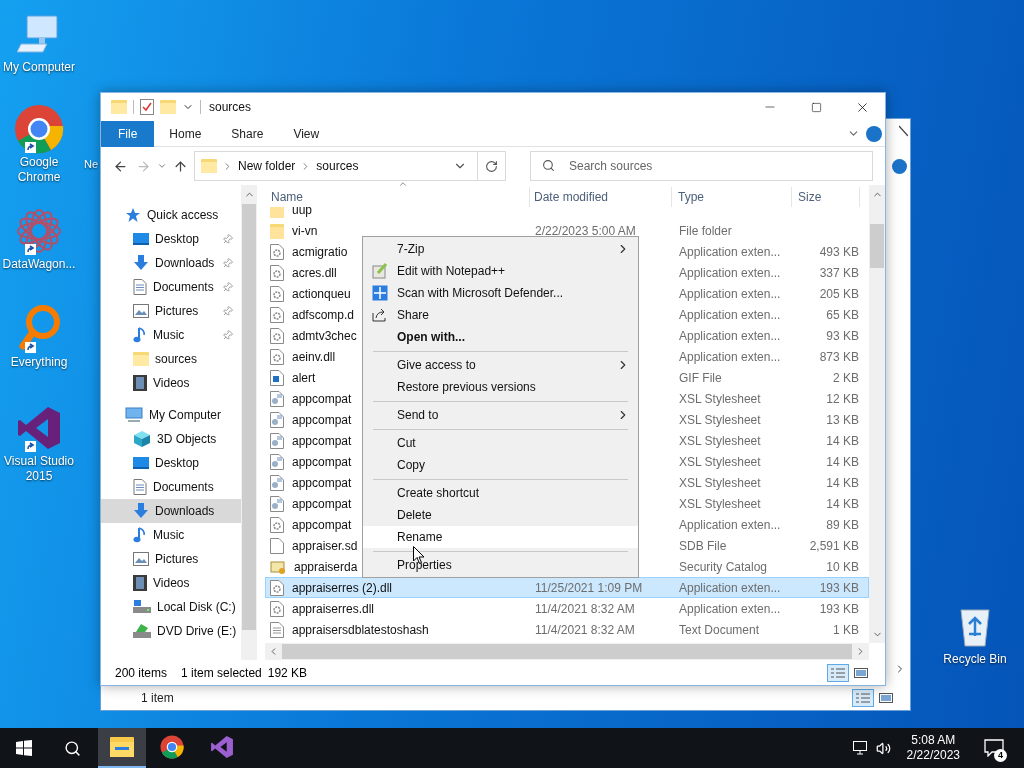  I want to click on file-name: aeinv.dll, so click(314, 357).